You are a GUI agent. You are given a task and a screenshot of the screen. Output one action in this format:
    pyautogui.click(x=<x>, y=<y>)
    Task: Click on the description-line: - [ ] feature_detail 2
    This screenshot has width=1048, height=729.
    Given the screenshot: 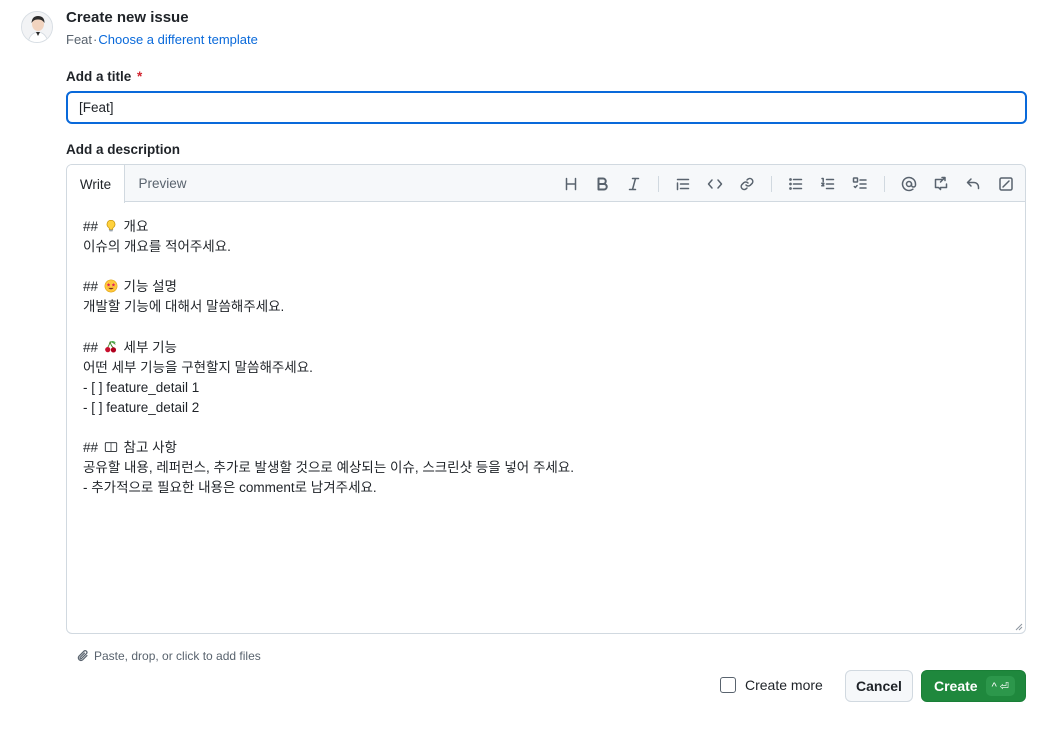 What is the action you would take?
    pyautogui.click(x=328, y=408)
    